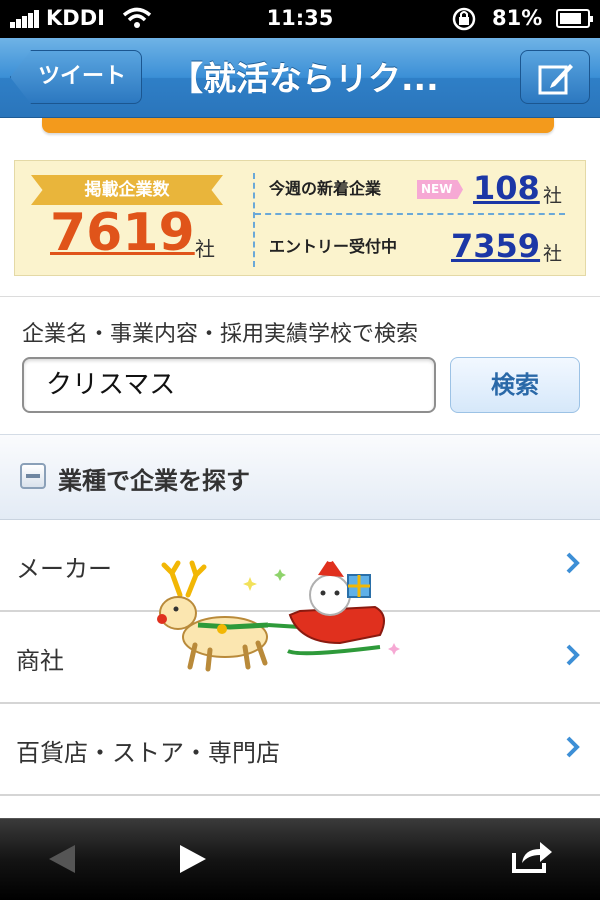 The height and width of the screenshot is (900, 600). What do you see at coordinates (515, 385) in the screenshot?
I see `search-button: 検索` at bounding box center [515, 385].